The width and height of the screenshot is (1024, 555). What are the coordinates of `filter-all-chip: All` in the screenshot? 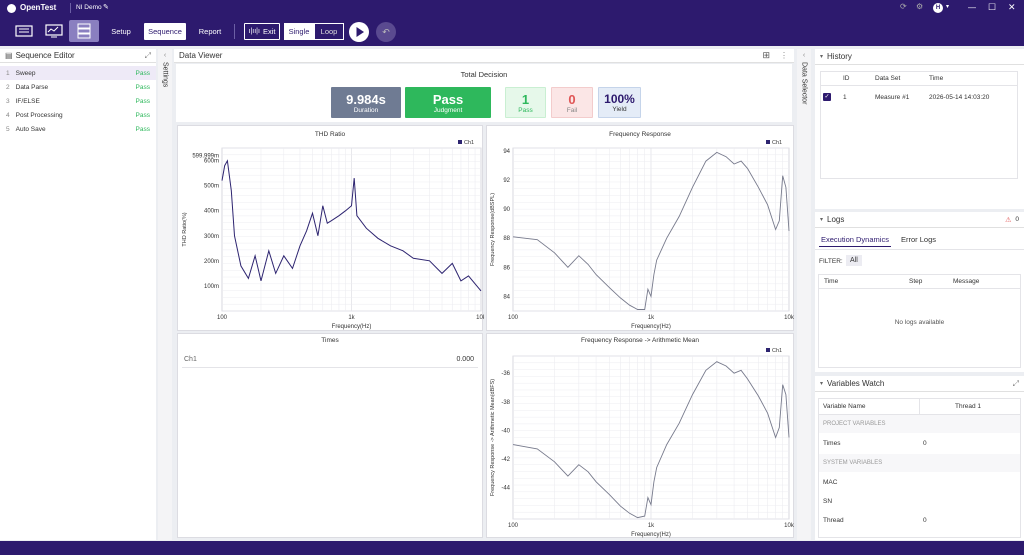 It's located at (854, 260).